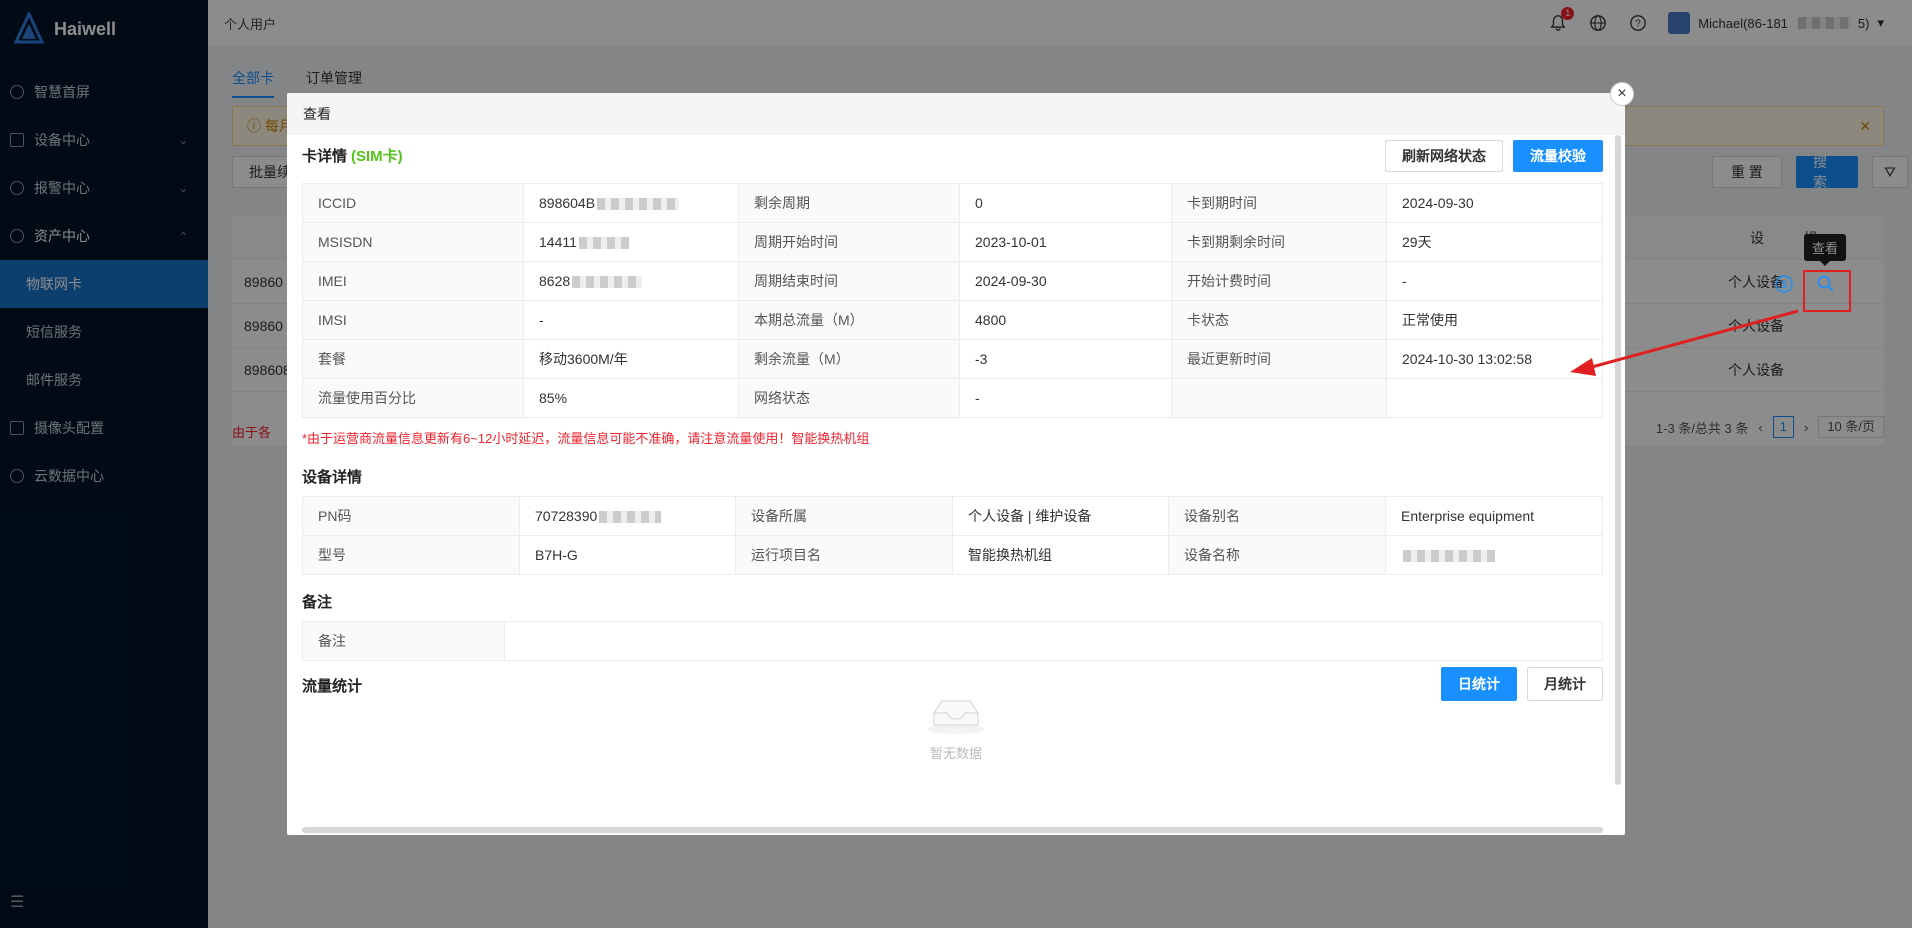 The height and width of the screenshot is (928, 1912). Describe the element at coordinates (849, 203) in the screenshot. I see `field-label: 剩余周期` at that location.